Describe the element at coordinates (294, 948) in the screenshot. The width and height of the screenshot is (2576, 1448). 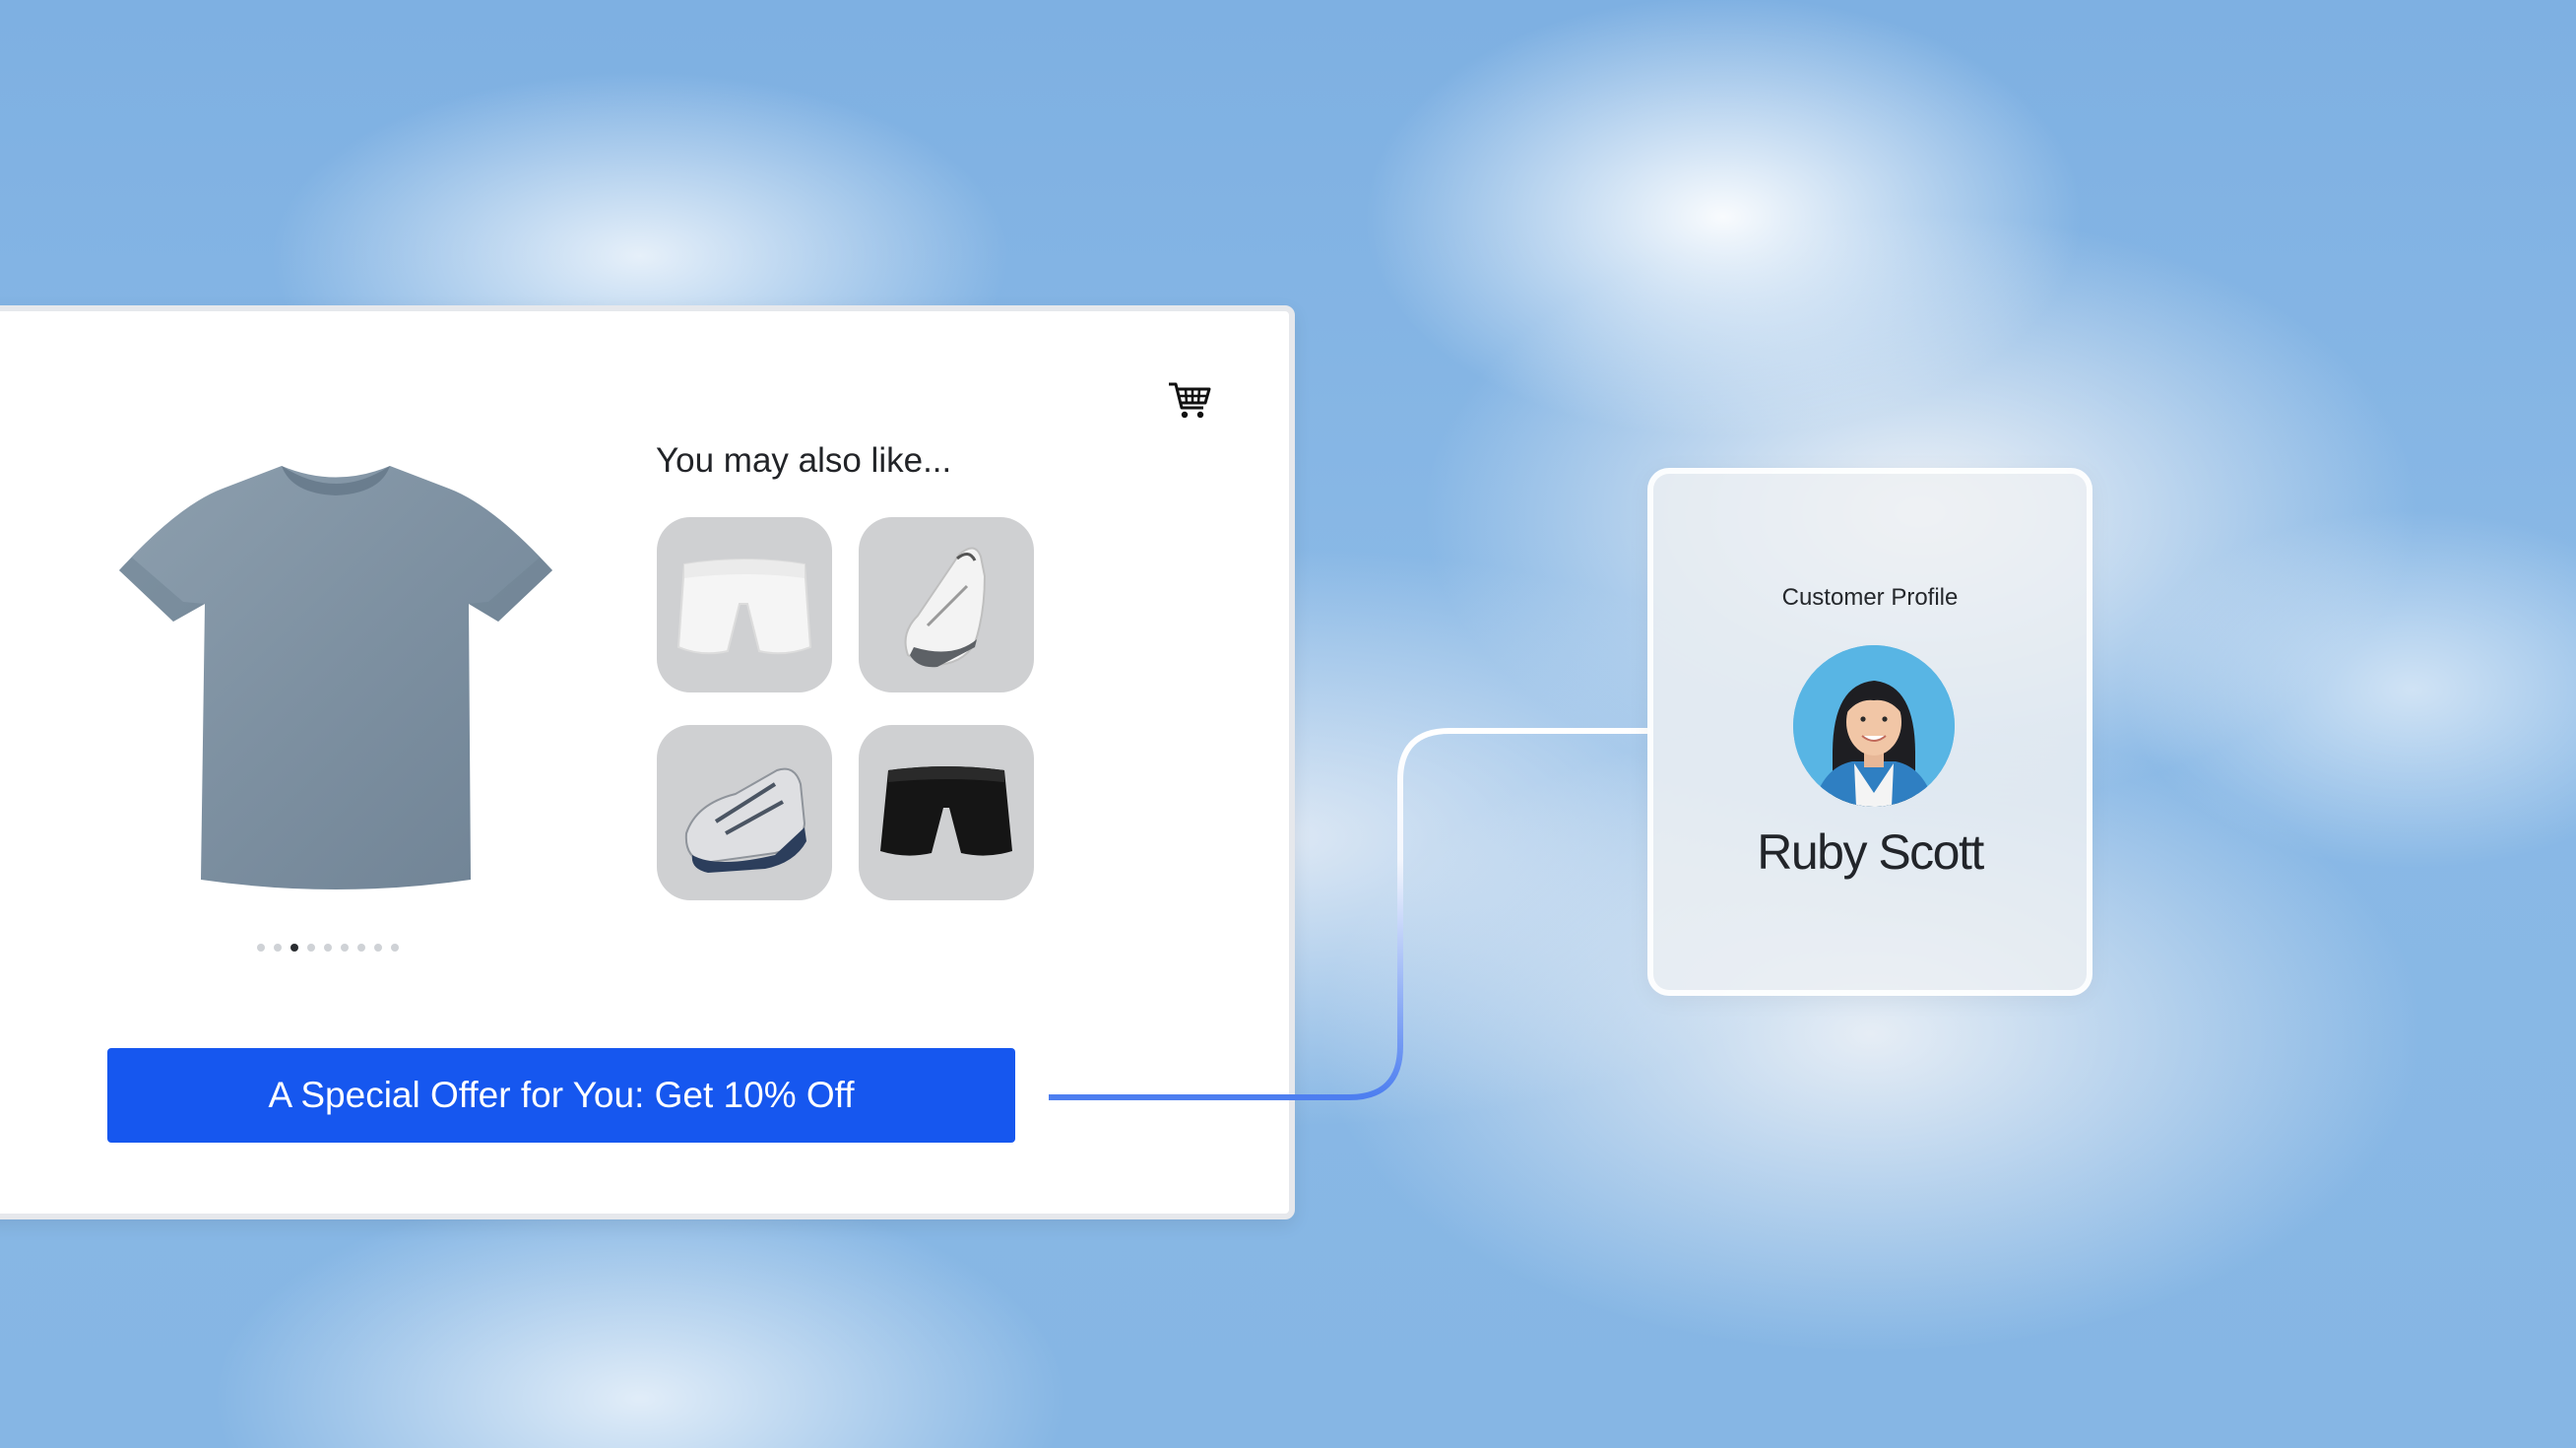
I see `carousel-dot-active` at that location.